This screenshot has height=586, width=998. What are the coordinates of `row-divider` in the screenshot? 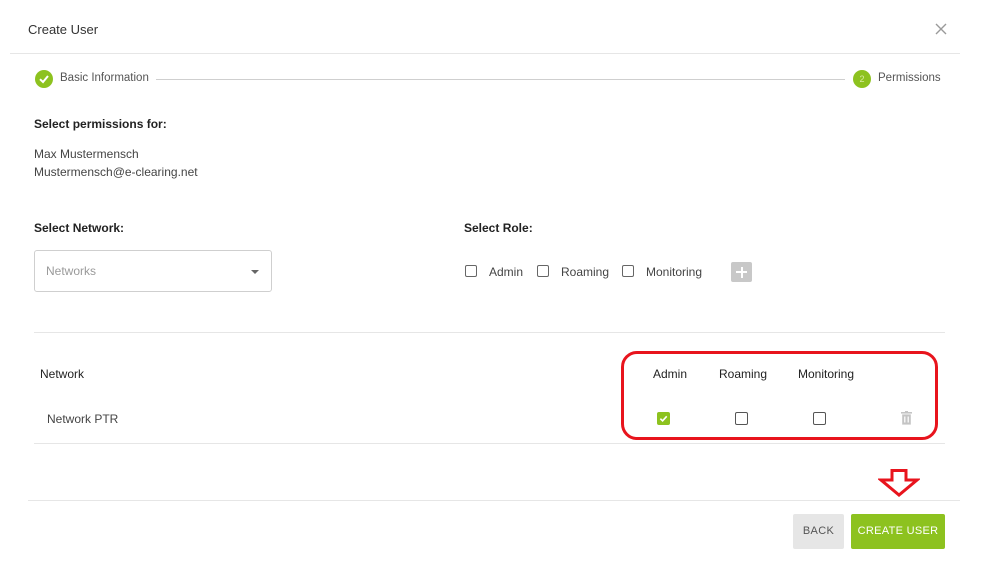 It's located at (489, 443).